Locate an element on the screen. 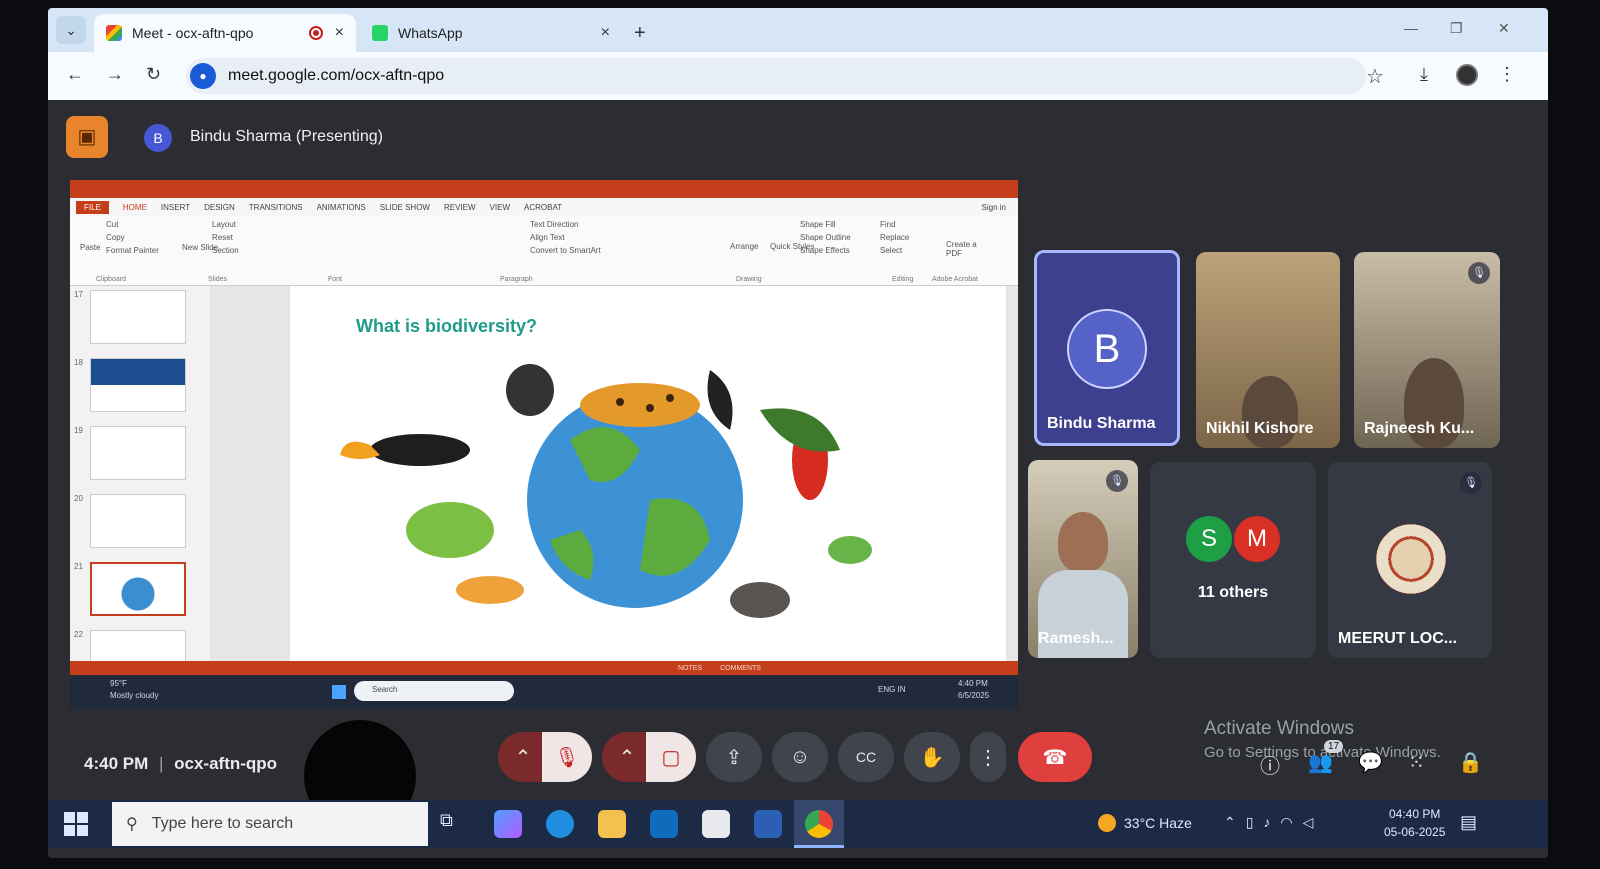  more-menu-icon: ⋮ is located at coordinates (1507, 74).